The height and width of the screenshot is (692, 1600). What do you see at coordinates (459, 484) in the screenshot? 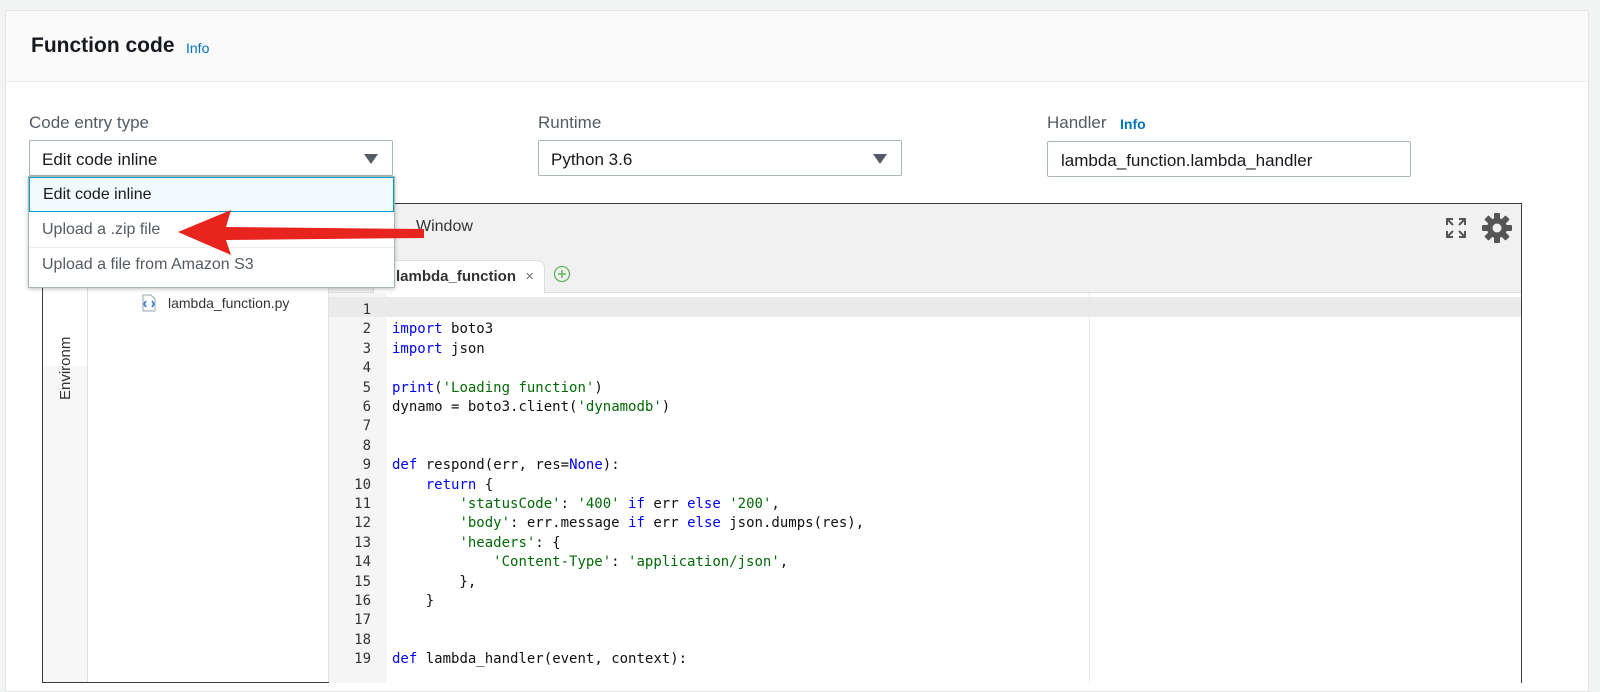
I see `line-code: return {` at bounding box center [459, 484].